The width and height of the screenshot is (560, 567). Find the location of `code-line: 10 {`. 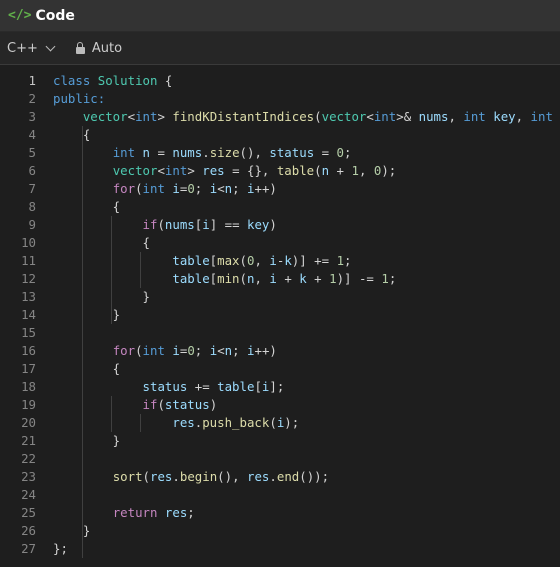

code-line: 10 { is located at coordinates (280, 243).